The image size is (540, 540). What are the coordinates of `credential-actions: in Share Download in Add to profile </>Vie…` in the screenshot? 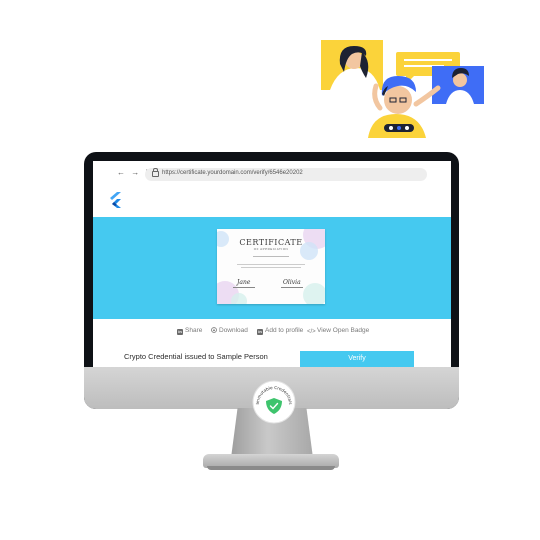 It's located at (272, 332).